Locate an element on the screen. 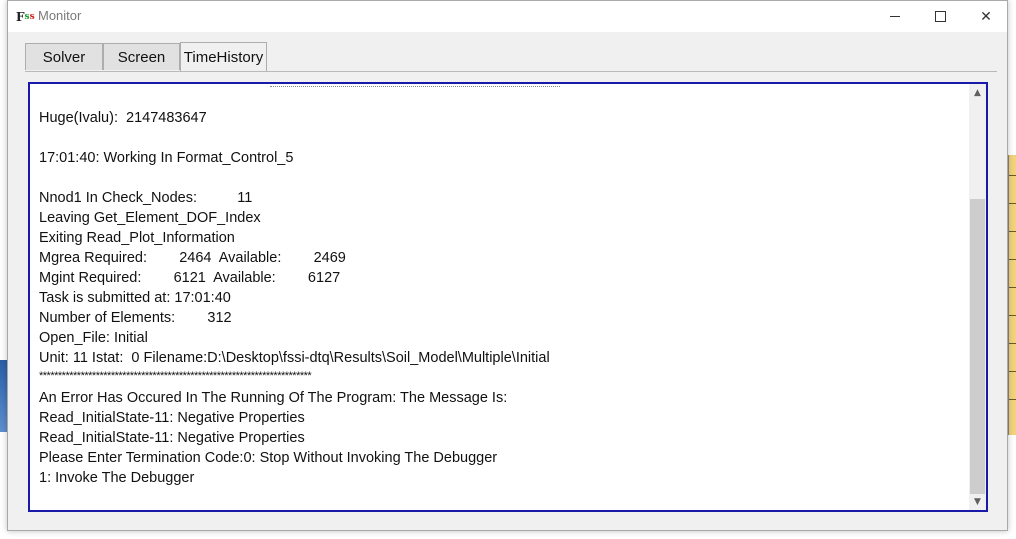 The height and width of the screenshot is (539, 1016). maximize-icon is located at coordinates (940, 16).